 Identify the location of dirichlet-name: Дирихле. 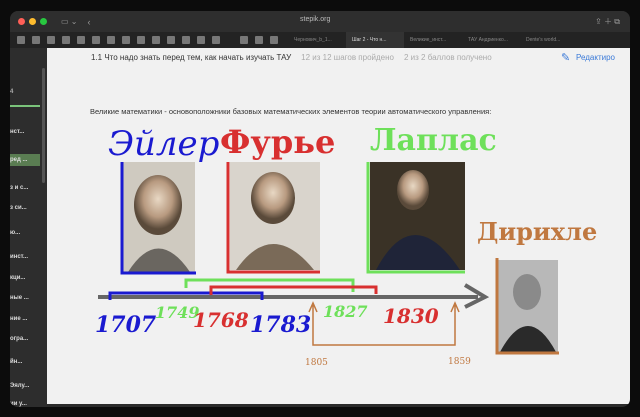
(537, 231).